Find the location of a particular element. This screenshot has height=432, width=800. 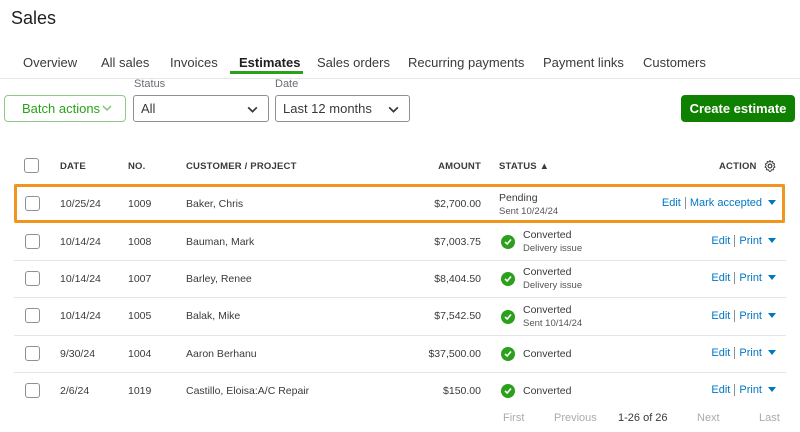

gear-icon is located at coordinates (770, 168).